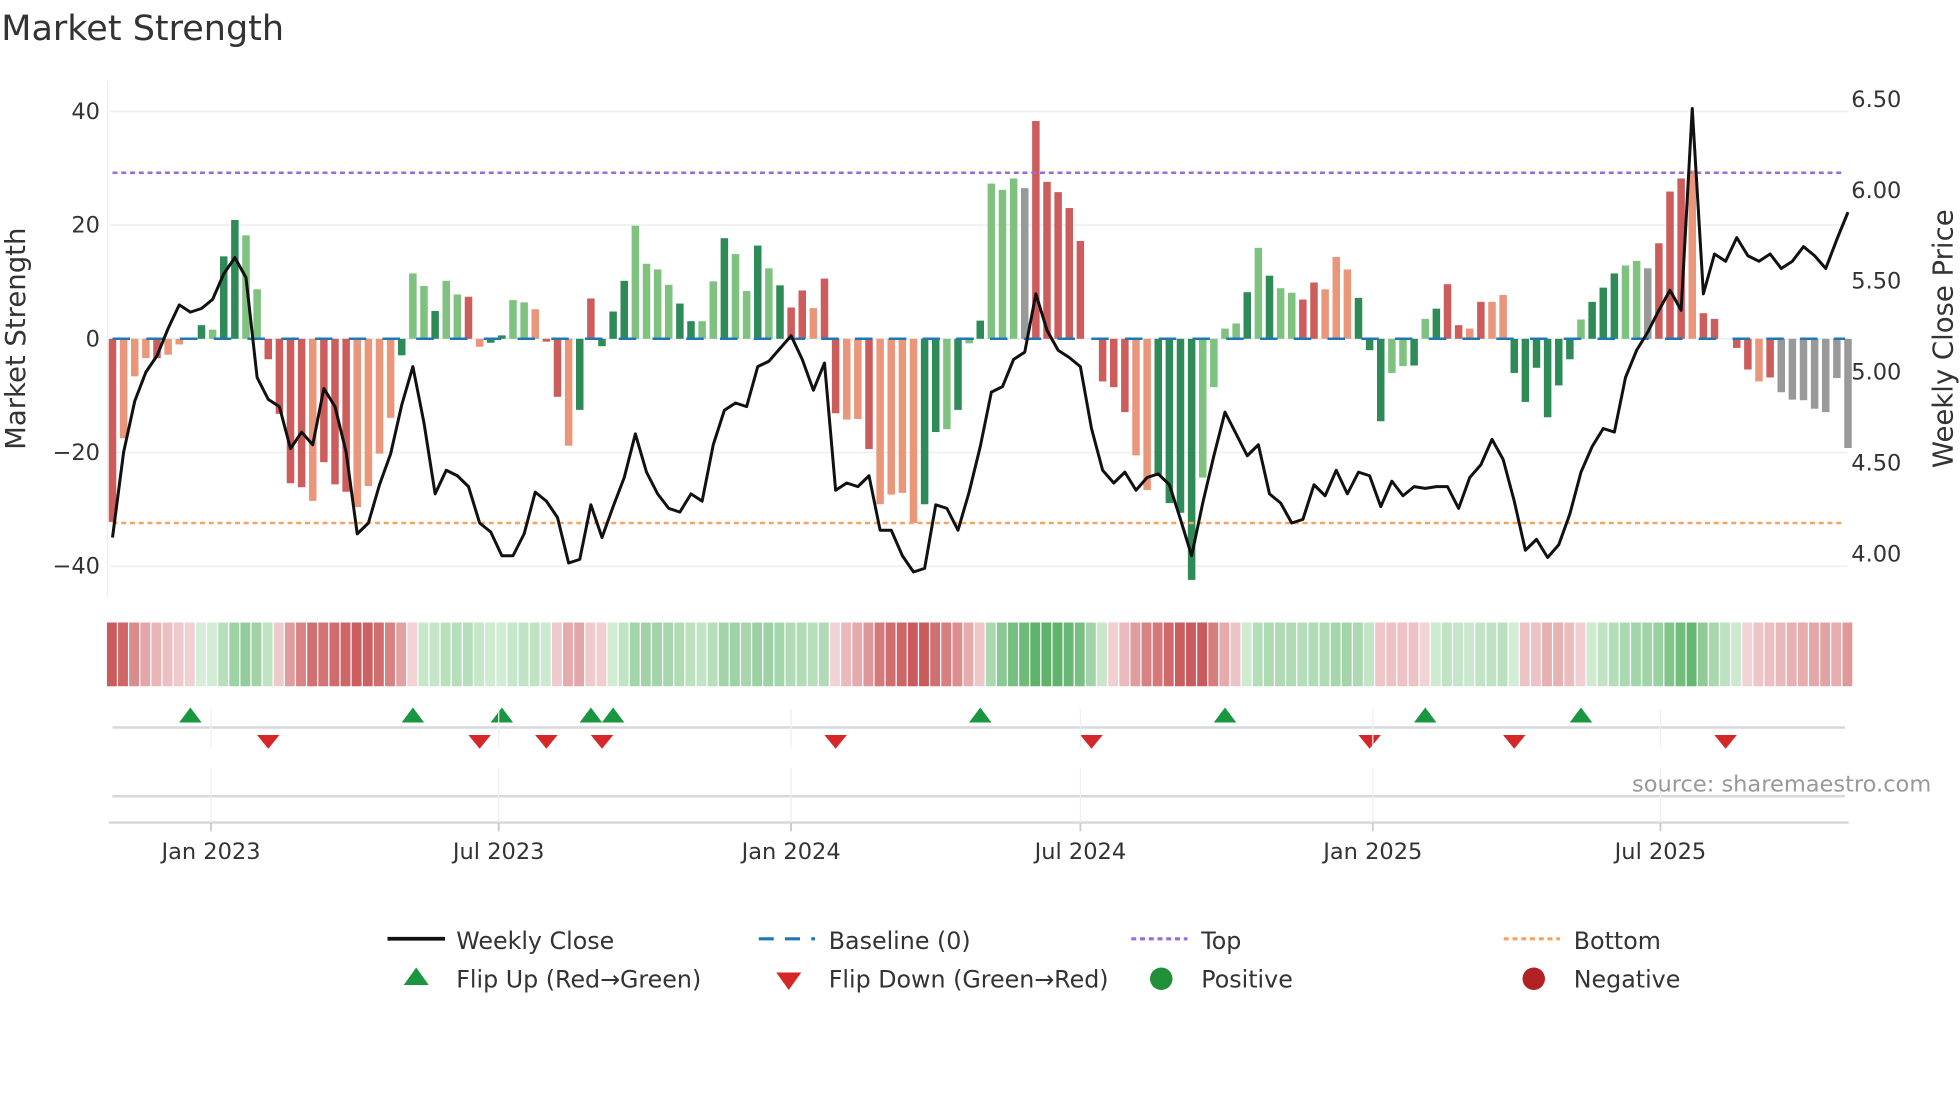  What do you see at coordinates (835, 742) in the screenshot?
I see `flip-down-marker` at bounding box center [835, 742].